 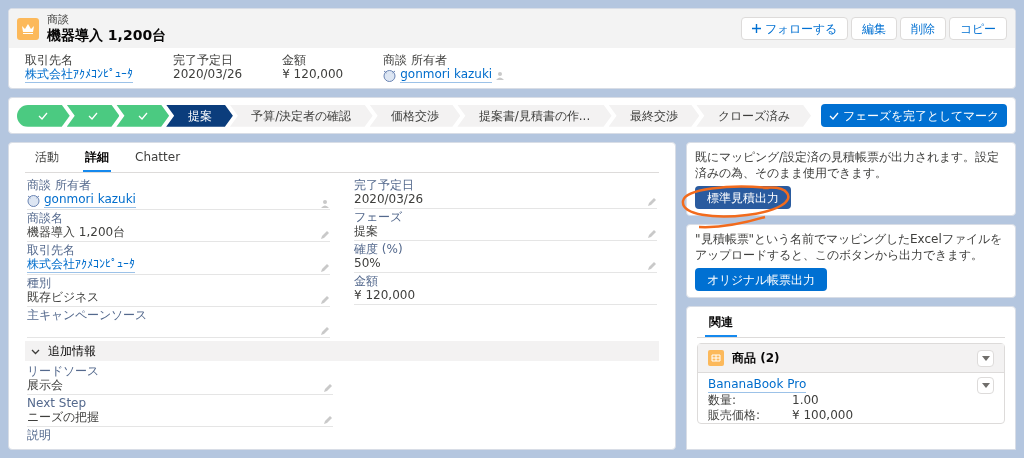 I want to click on tab: 関連, so click(x=721, y=323).